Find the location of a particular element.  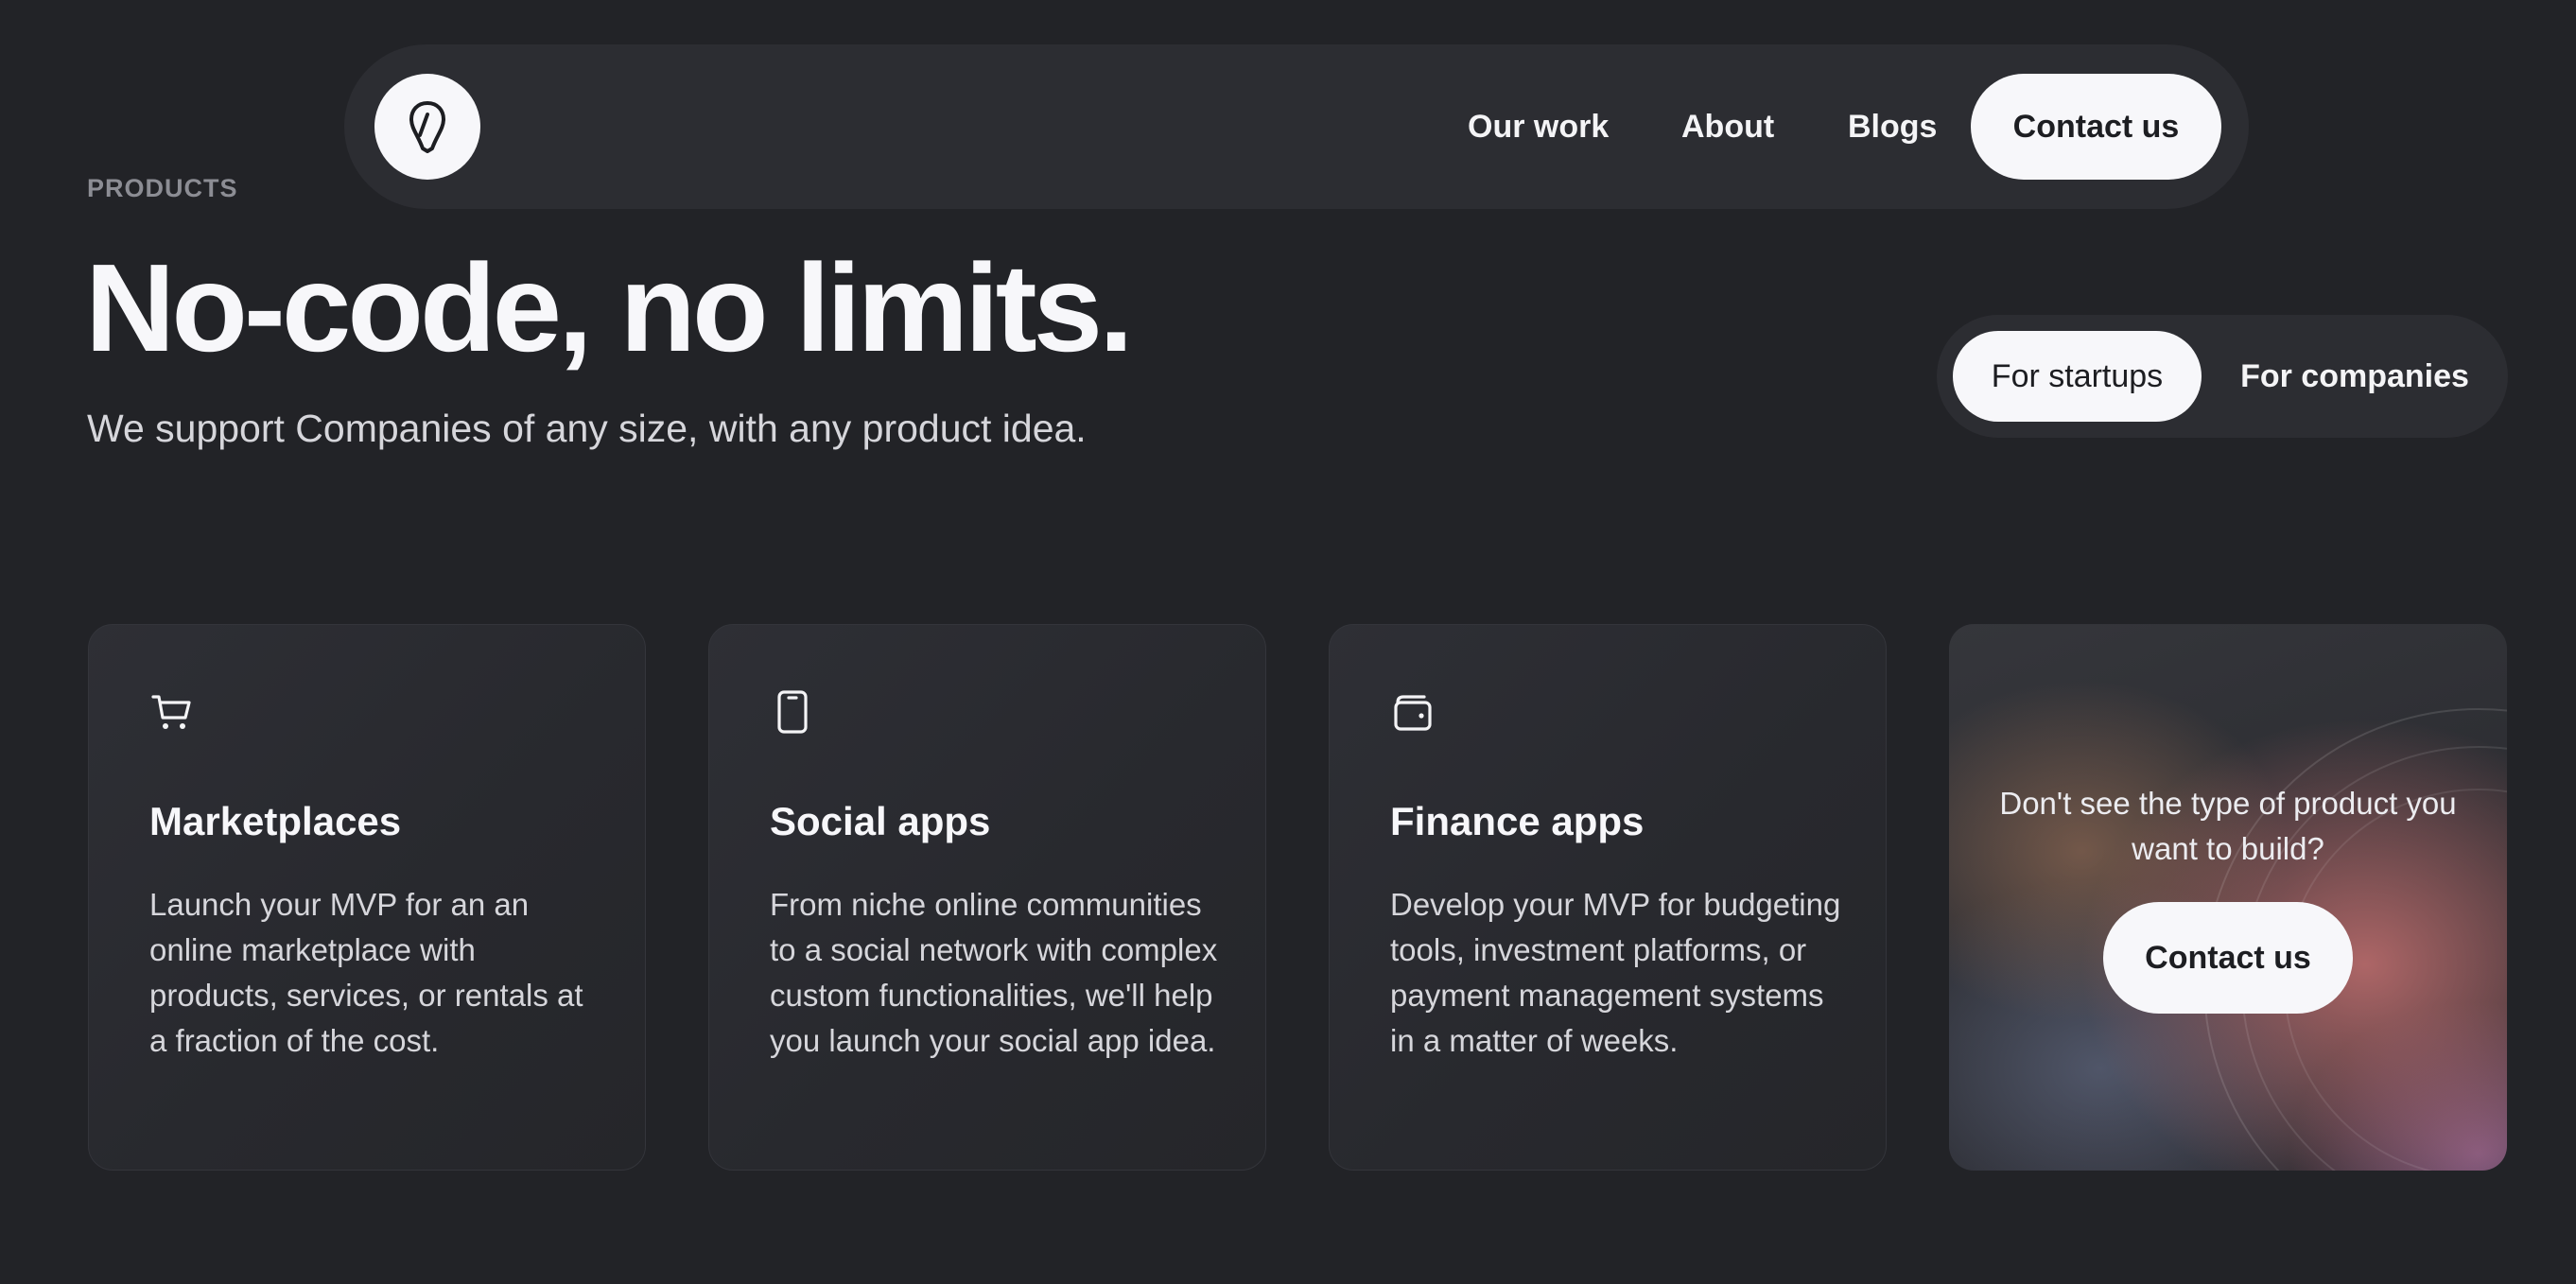

audience-toggle: For startups For companies is located at coordinates (2222, 376).